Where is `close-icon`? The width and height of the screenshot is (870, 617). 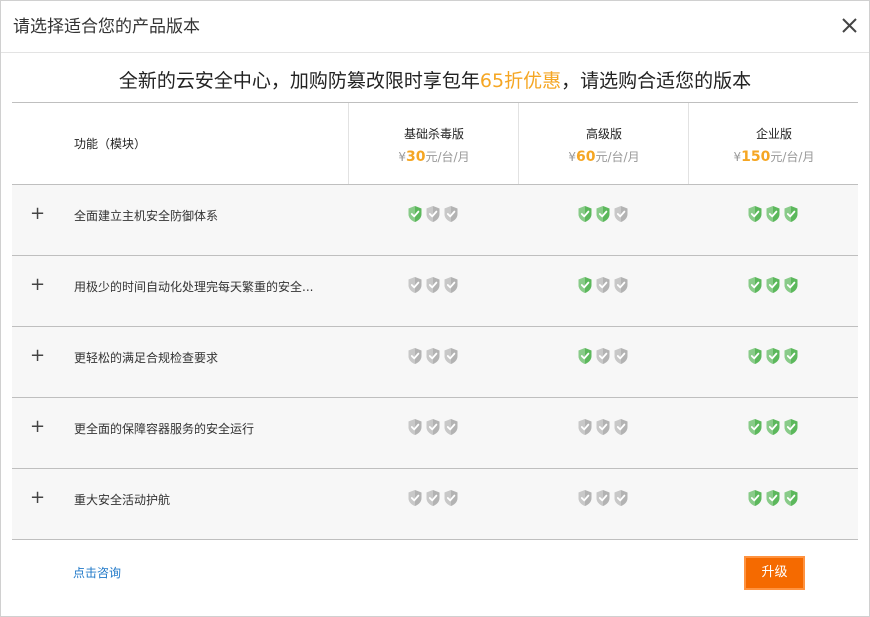
close-icon is located at coordinates (849, 25).